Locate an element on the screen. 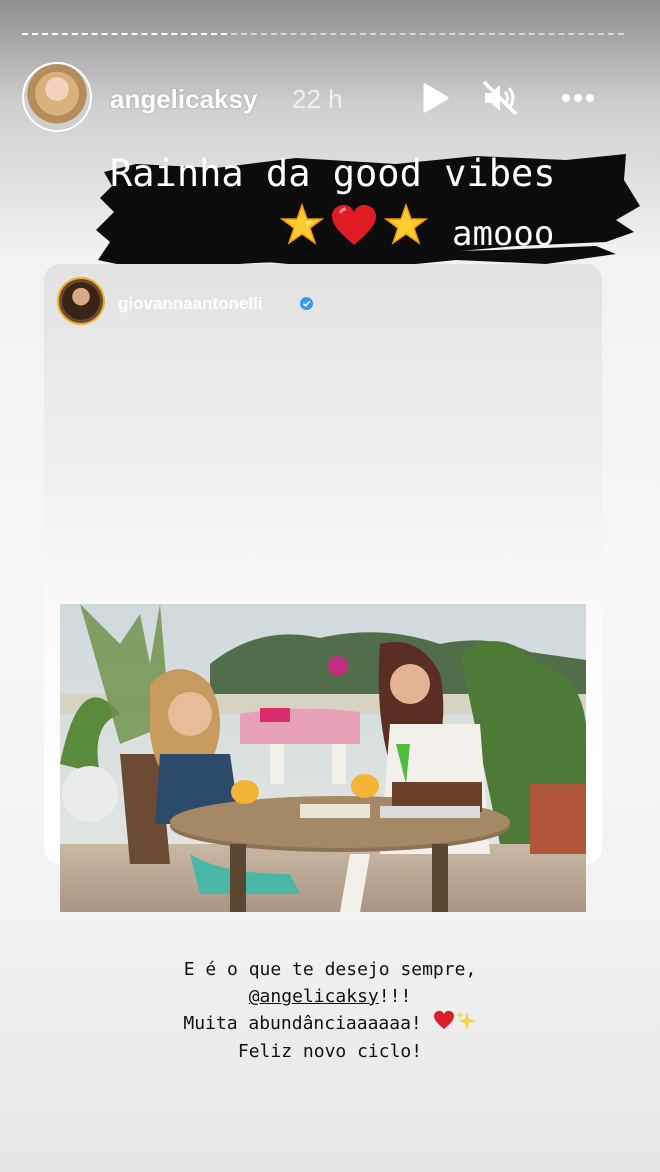 This screenshot has width=660, height=1172. story-username: angelicaksy is located at coordinates (183, 99).